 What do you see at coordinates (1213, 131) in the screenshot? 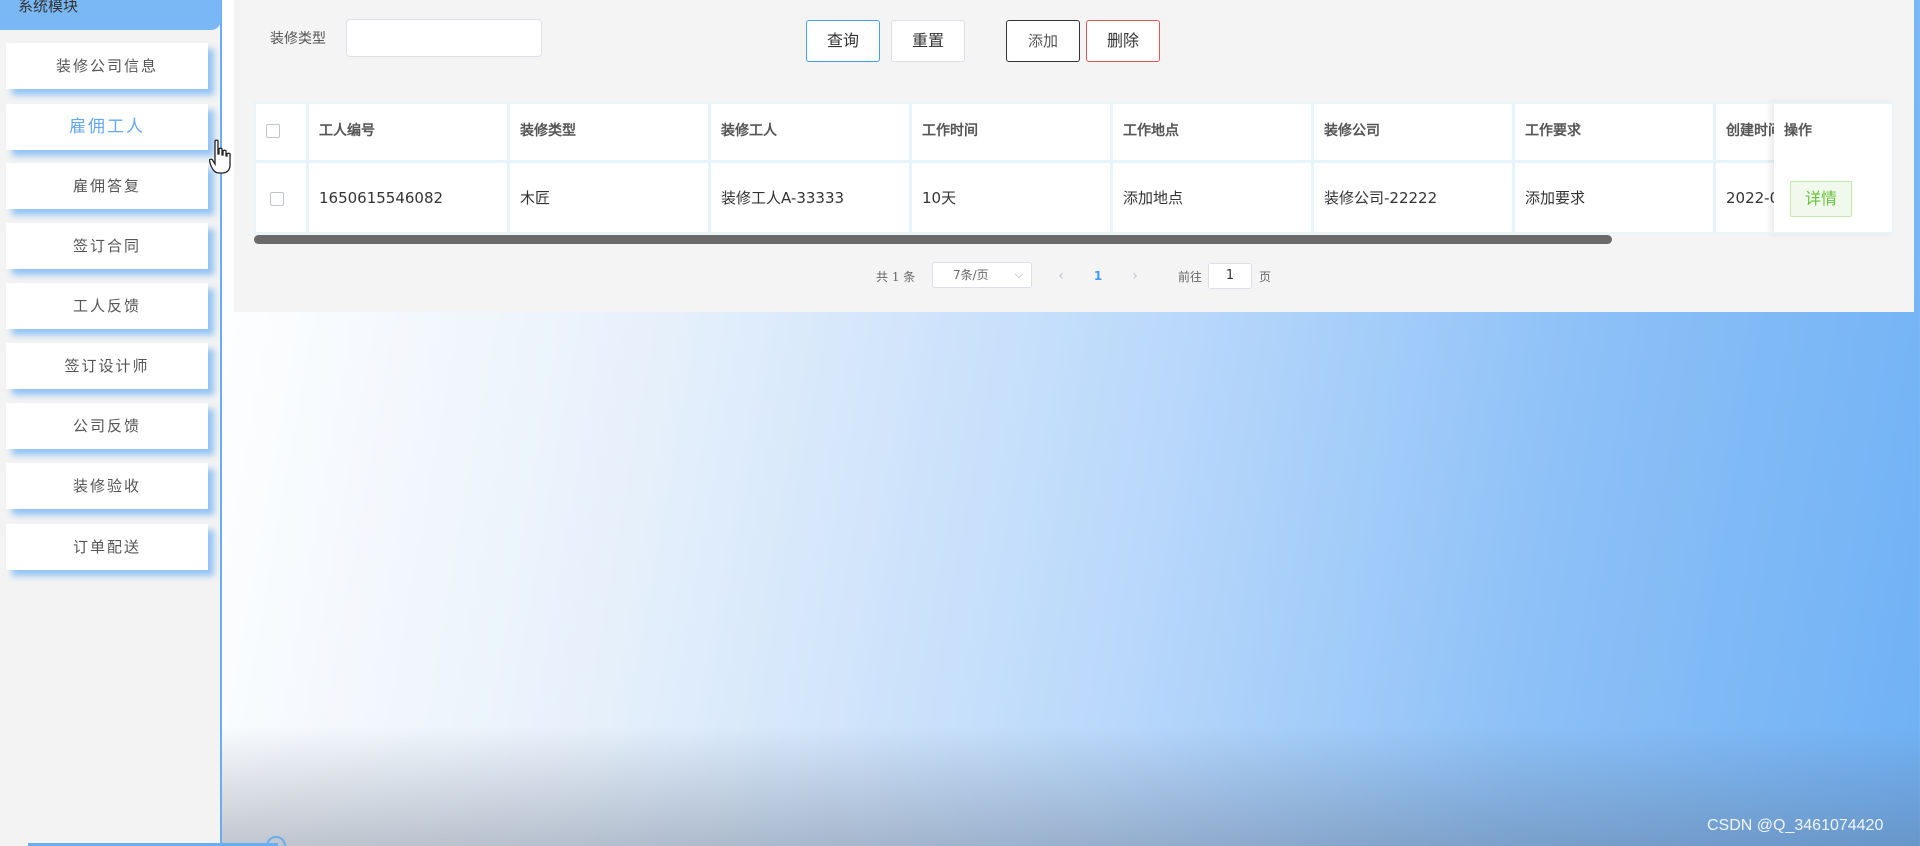
I see `header-work-location: 工作地点` at bounding box center [1213, 131].